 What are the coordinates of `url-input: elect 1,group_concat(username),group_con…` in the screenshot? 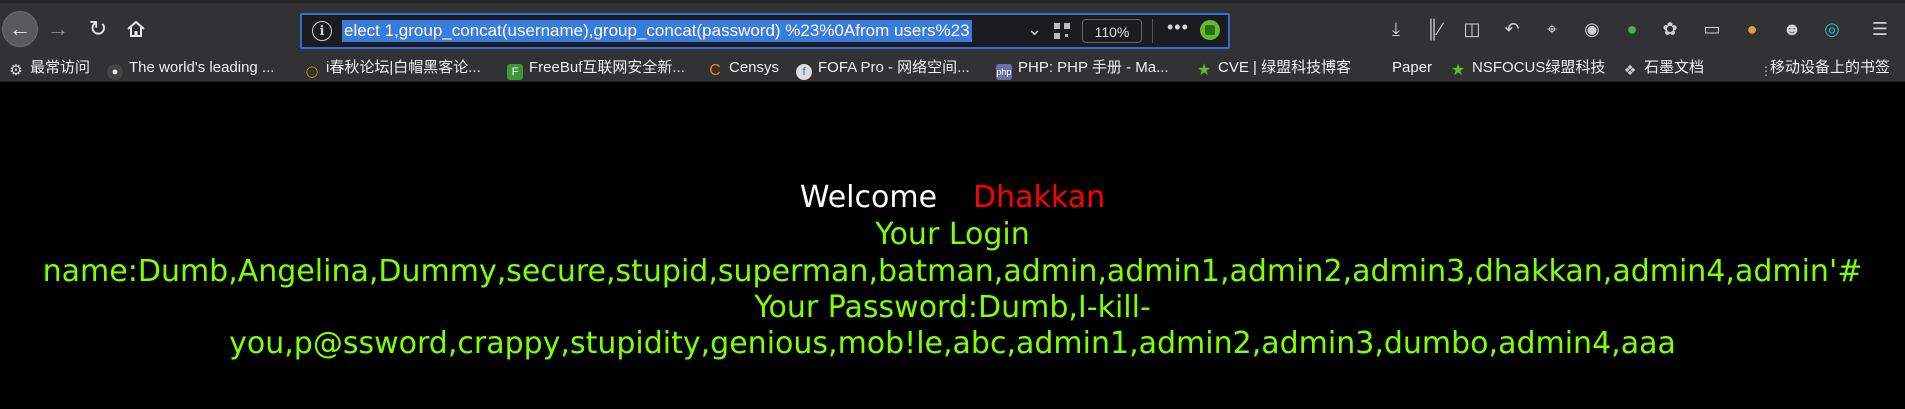 It's located at (657, 31).